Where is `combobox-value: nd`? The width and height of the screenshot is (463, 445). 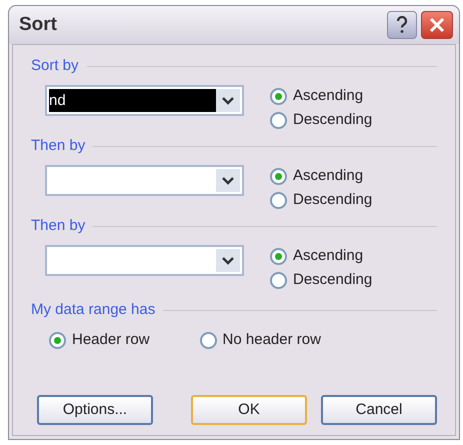
combobox-value: nd is located at coordinates (57, 101).